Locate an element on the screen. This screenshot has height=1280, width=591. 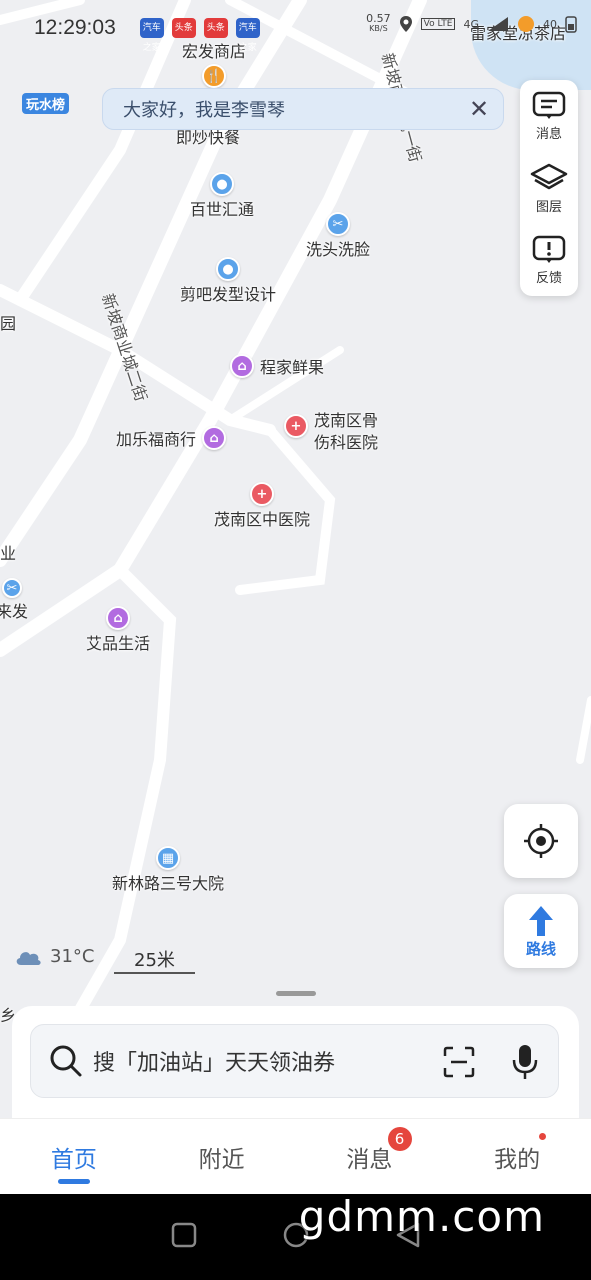
poi-aipin-life: ⌂ 艾品生活 is located at coordinates (118, 630).